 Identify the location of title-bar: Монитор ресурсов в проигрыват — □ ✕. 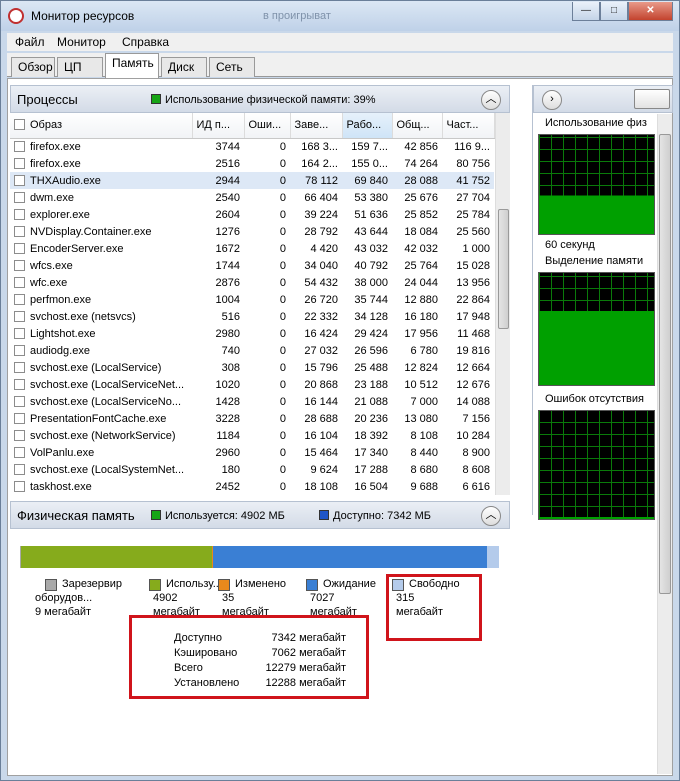
(340, 16).